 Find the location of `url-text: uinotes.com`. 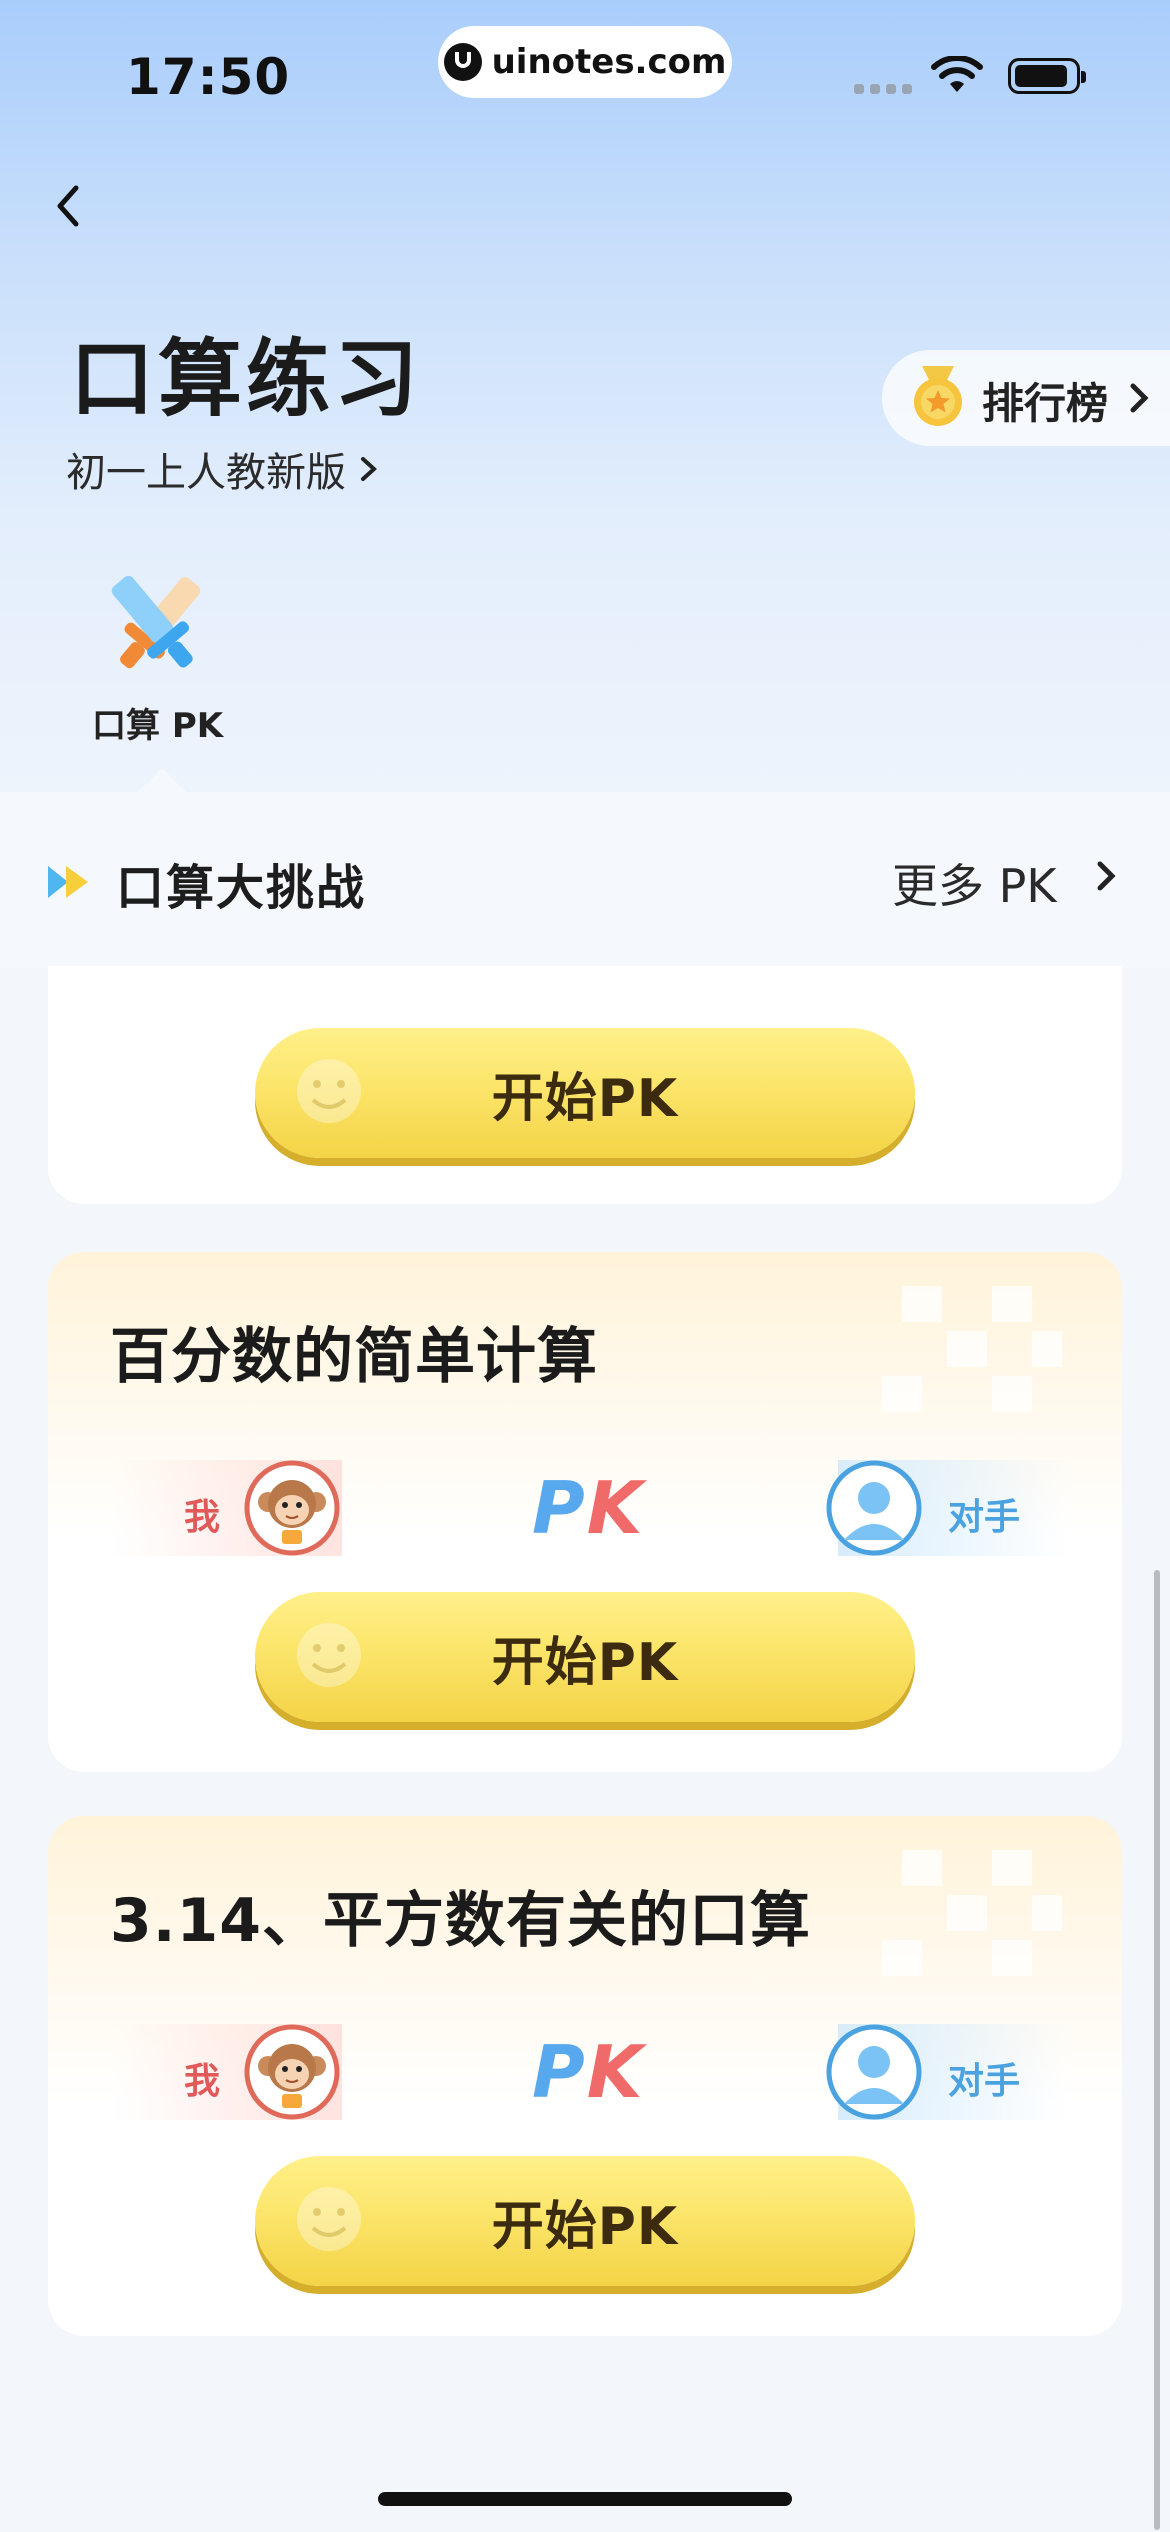

url-text: uinotes.com is located at coordinates (609, 62).